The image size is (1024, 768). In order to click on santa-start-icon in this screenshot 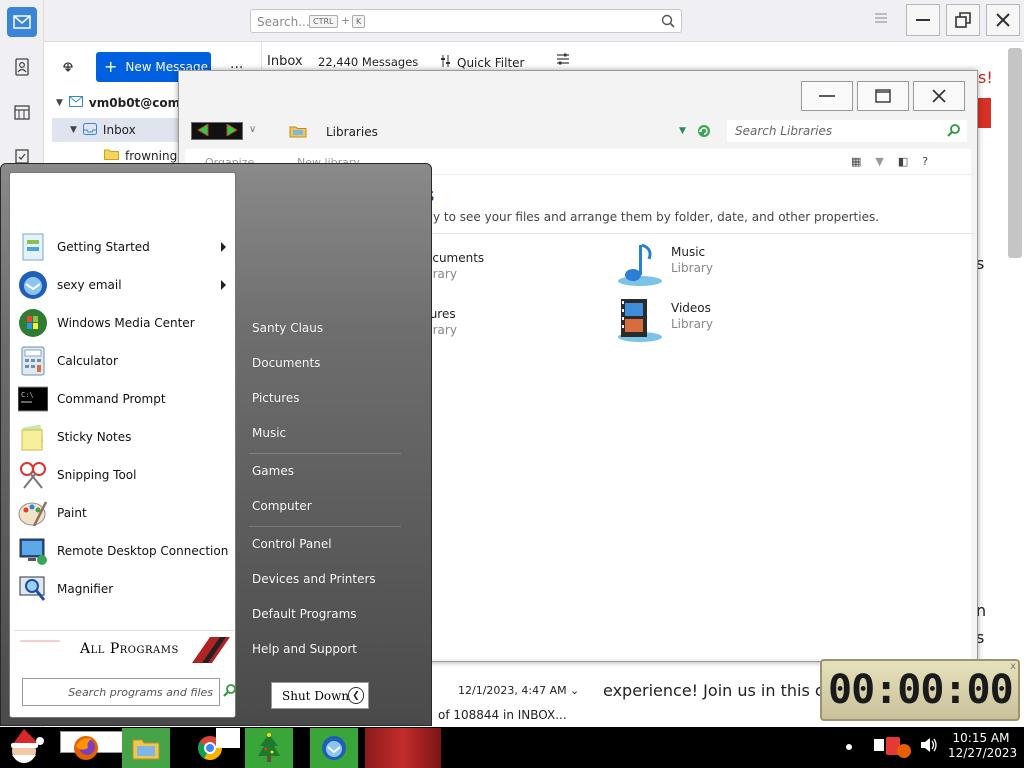, I will do `click(27, 746)`.